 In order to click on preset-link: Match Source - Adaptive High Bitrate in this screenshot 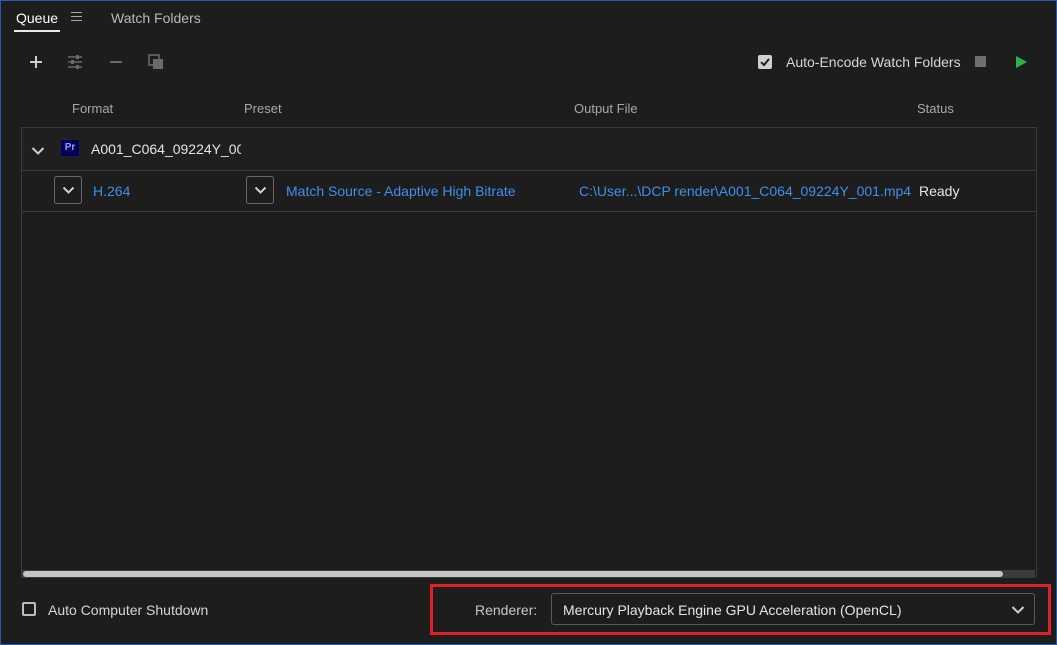, I will do `click(401, 191)`.